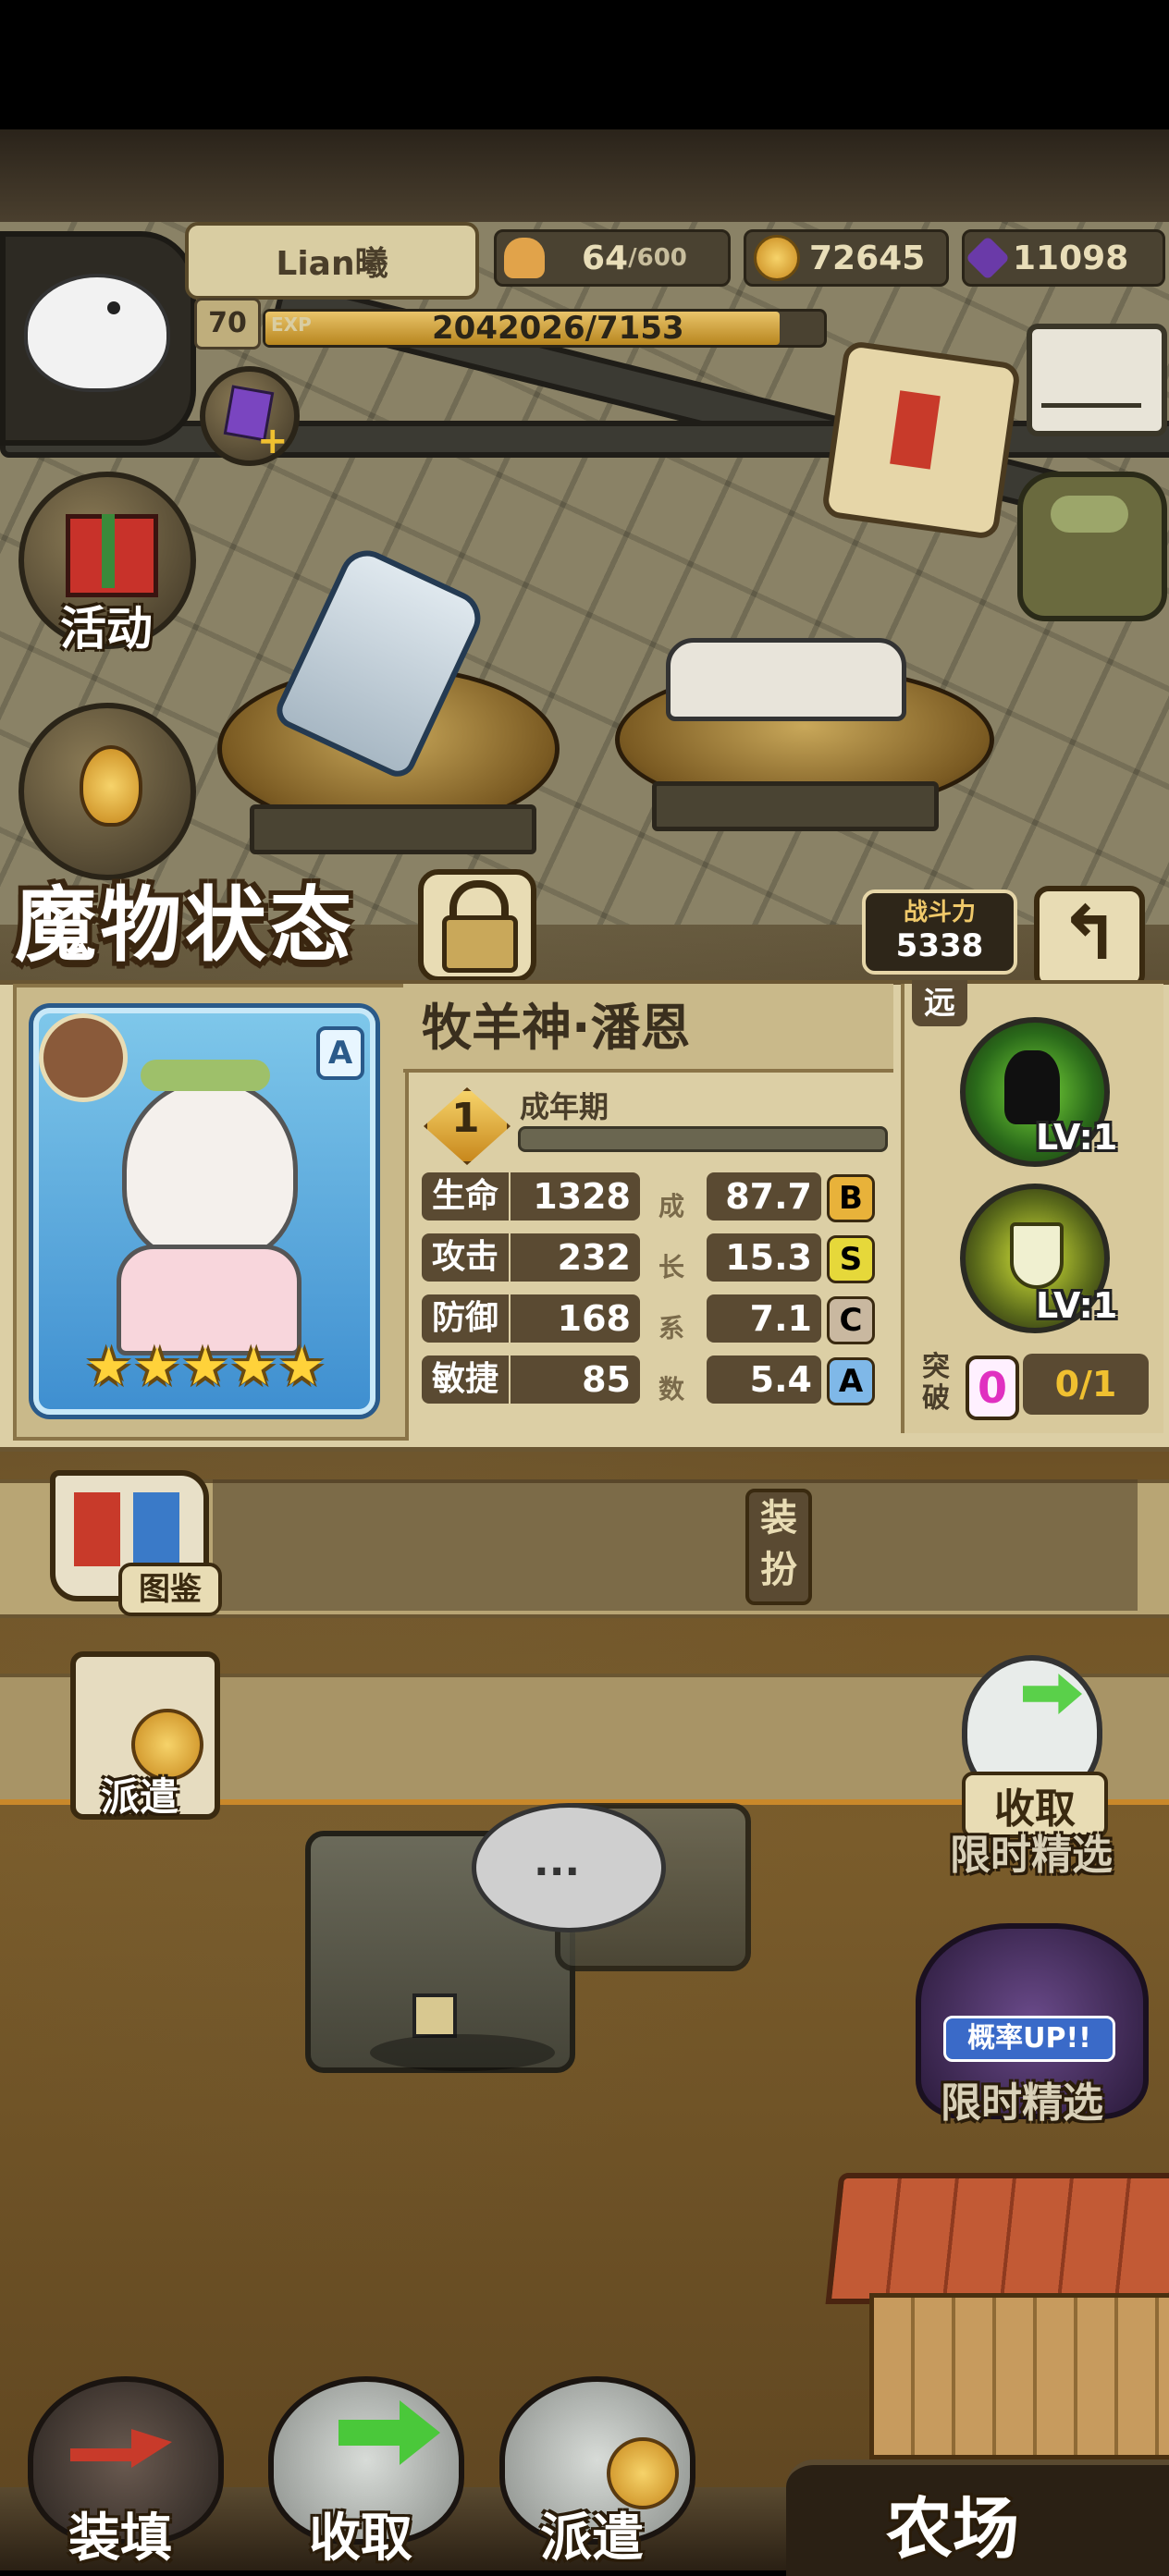 This screenshot has width=1169, height=2576. What do you see at coordinates (939, 912) in the screenshot?
I see `power-label: 战斗力` at bounding box center [939, 912].